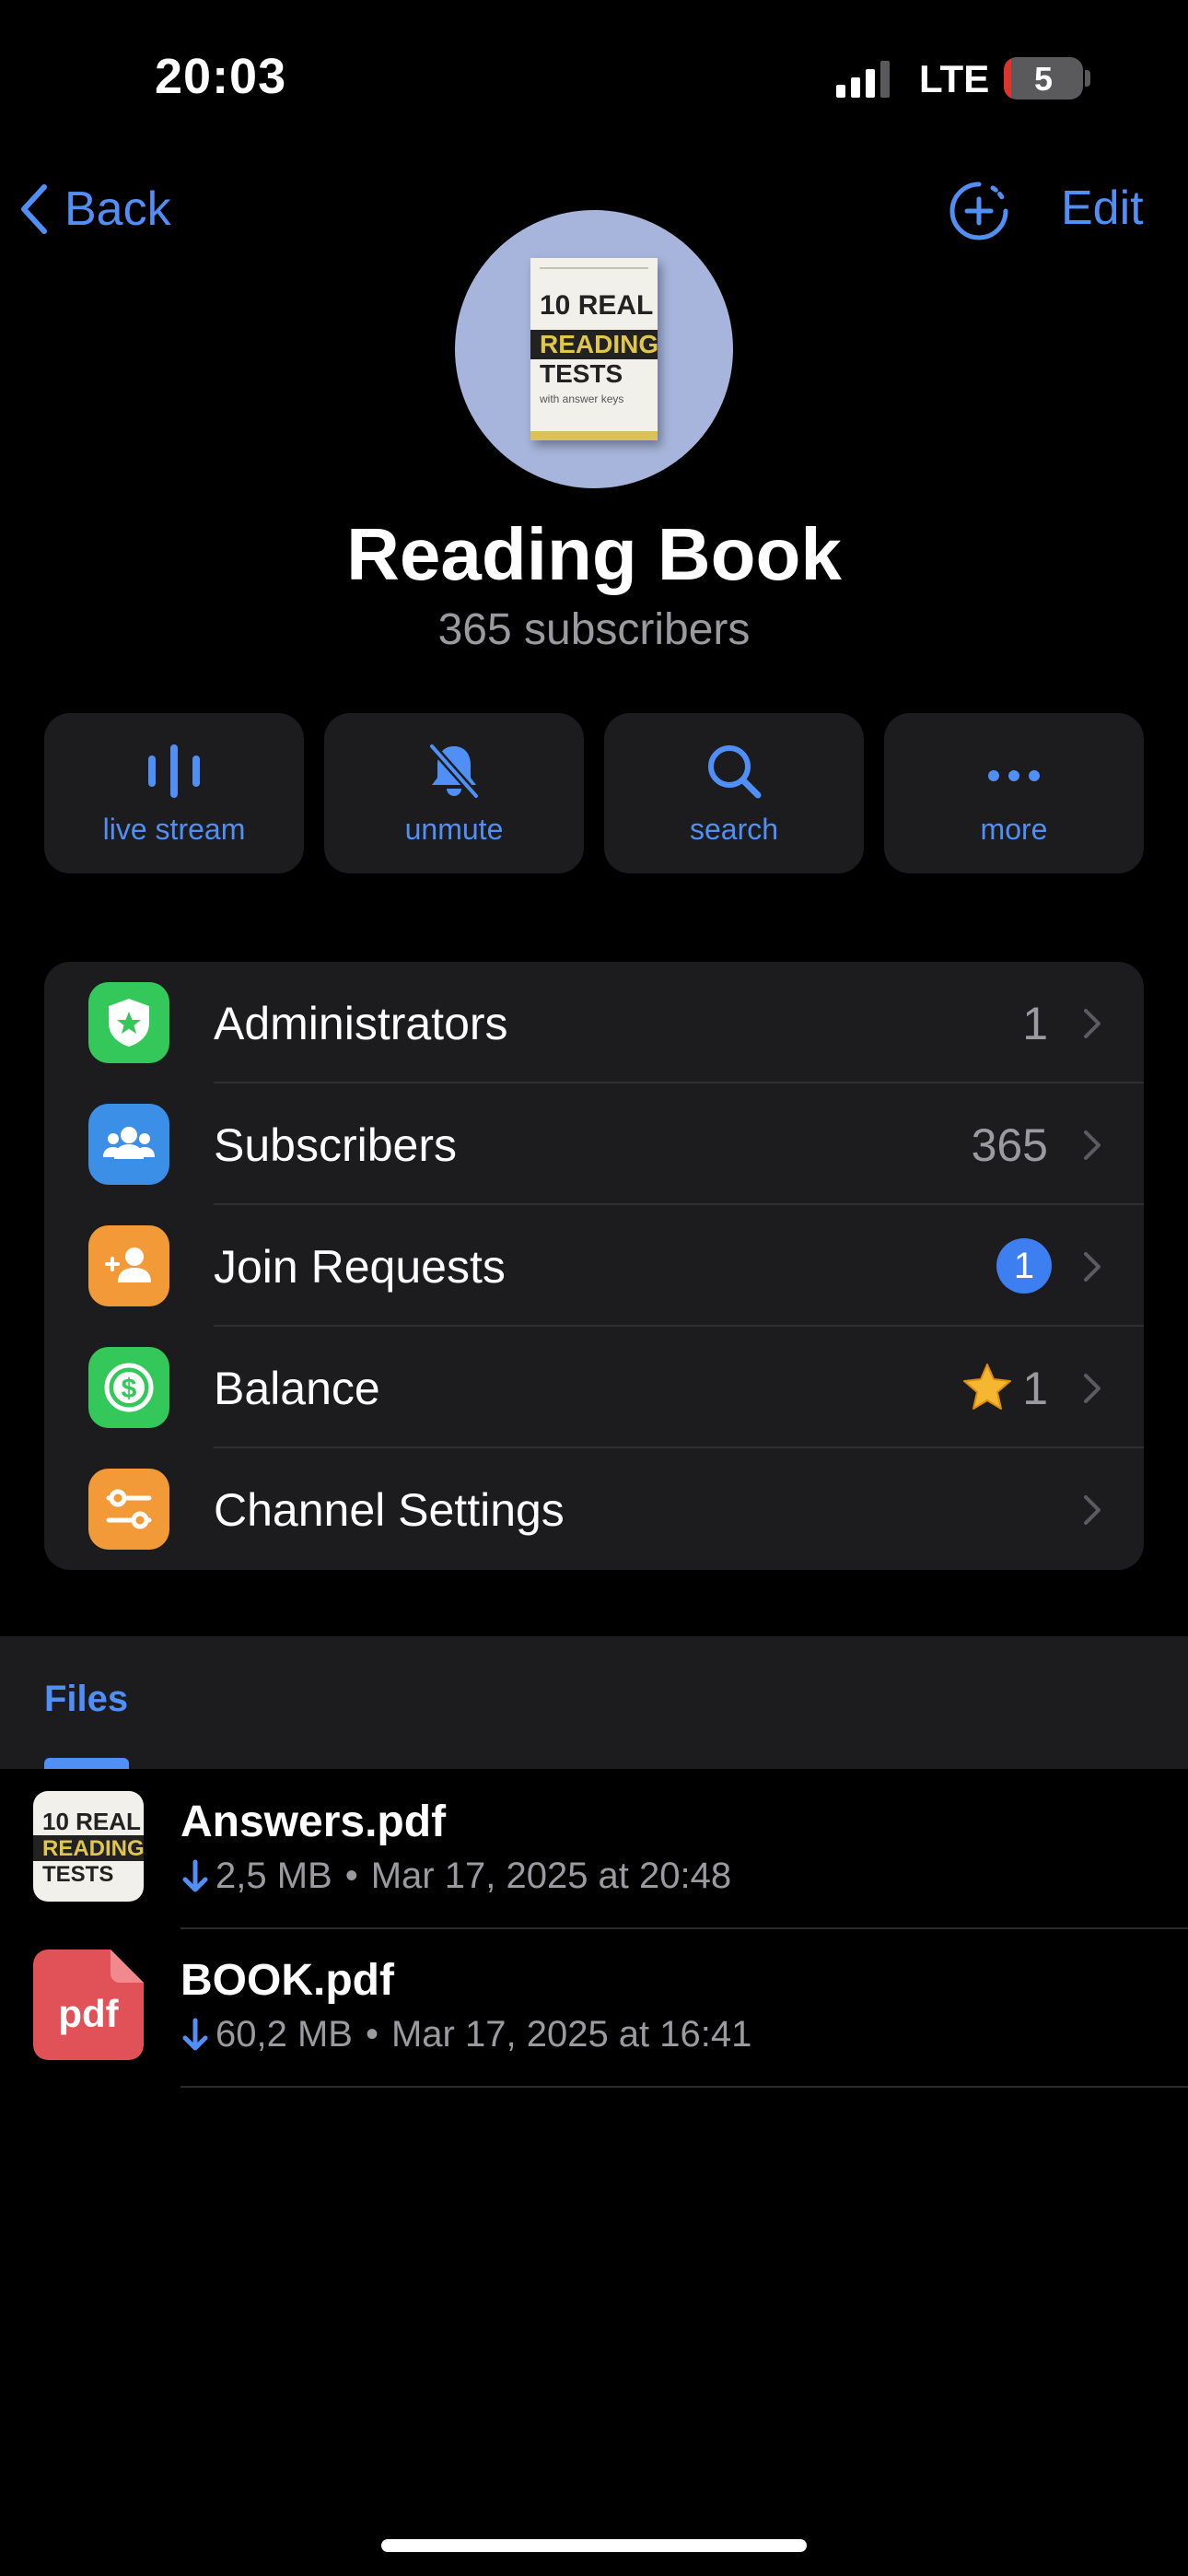 The width and height of the screenshot is (1188, 2576). Describe the element at coordinates (594, 1387) in the screenshot. I see `menu-row-balance: $ Balance 1` at that location.